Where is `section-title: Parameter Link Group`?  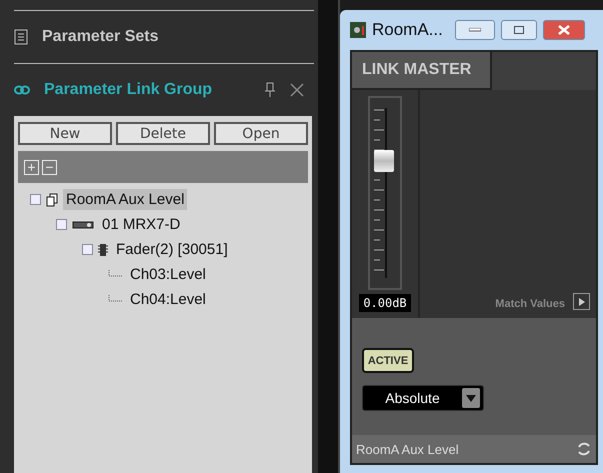
section-title: Parameter Link Group is located at coordinates (147, 90).